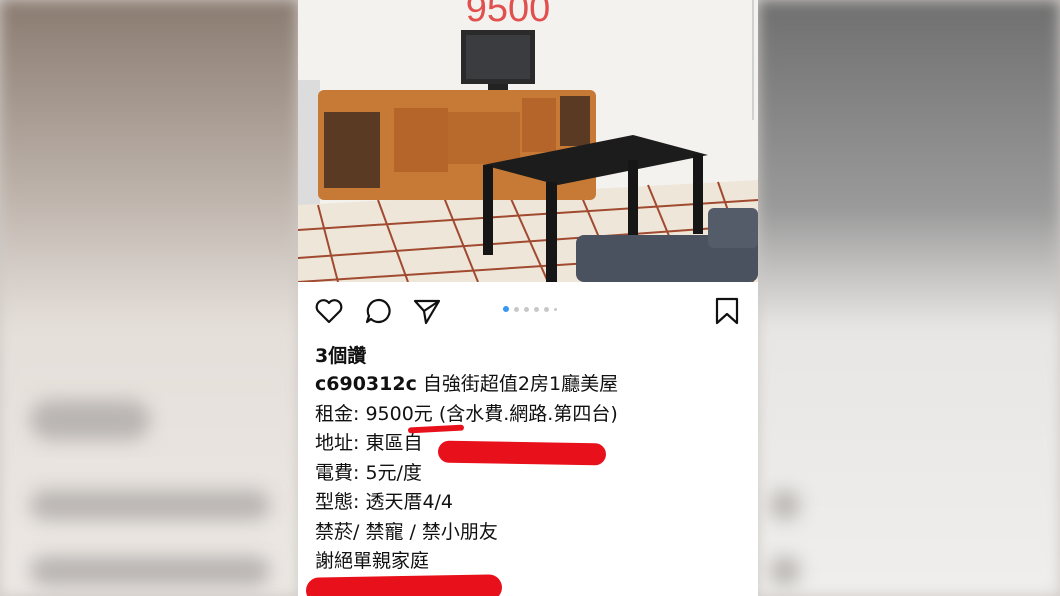 The image size is (1060, 596). I want to click on comment-icon, so click(379, 311).